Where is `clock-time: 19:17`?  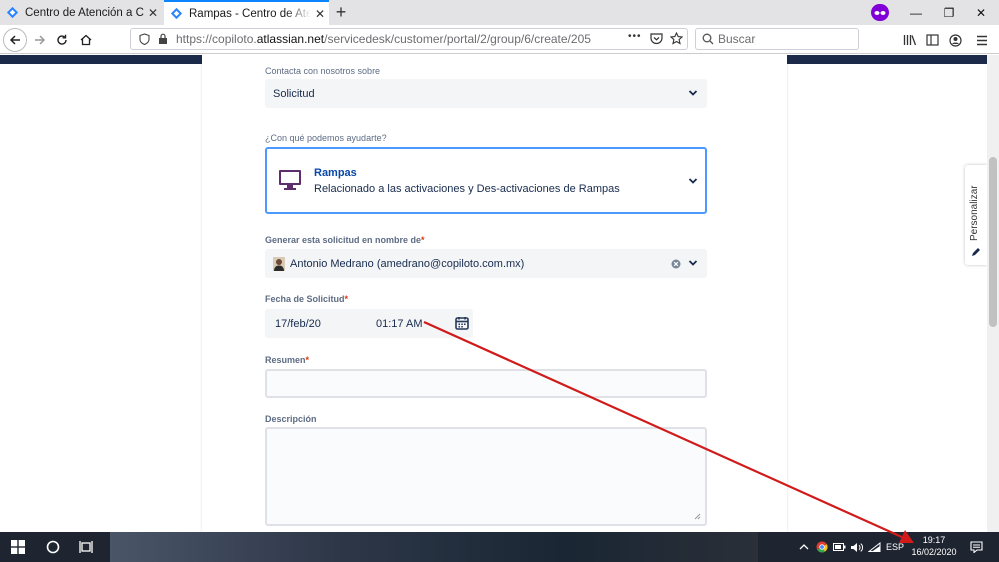 clock-time: 19:17 is located at coordinates (934, 540).